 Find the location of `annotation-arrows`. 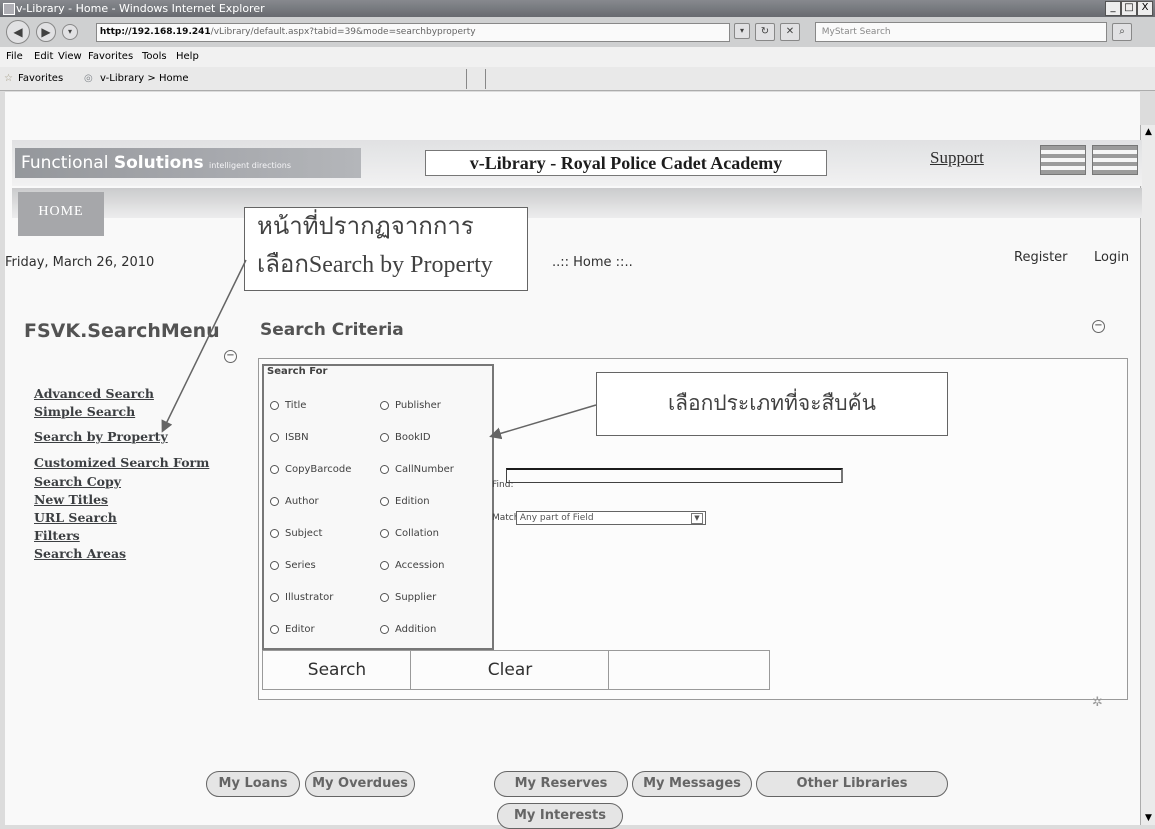

annotation-arrows is located at coordinates (379, 349).